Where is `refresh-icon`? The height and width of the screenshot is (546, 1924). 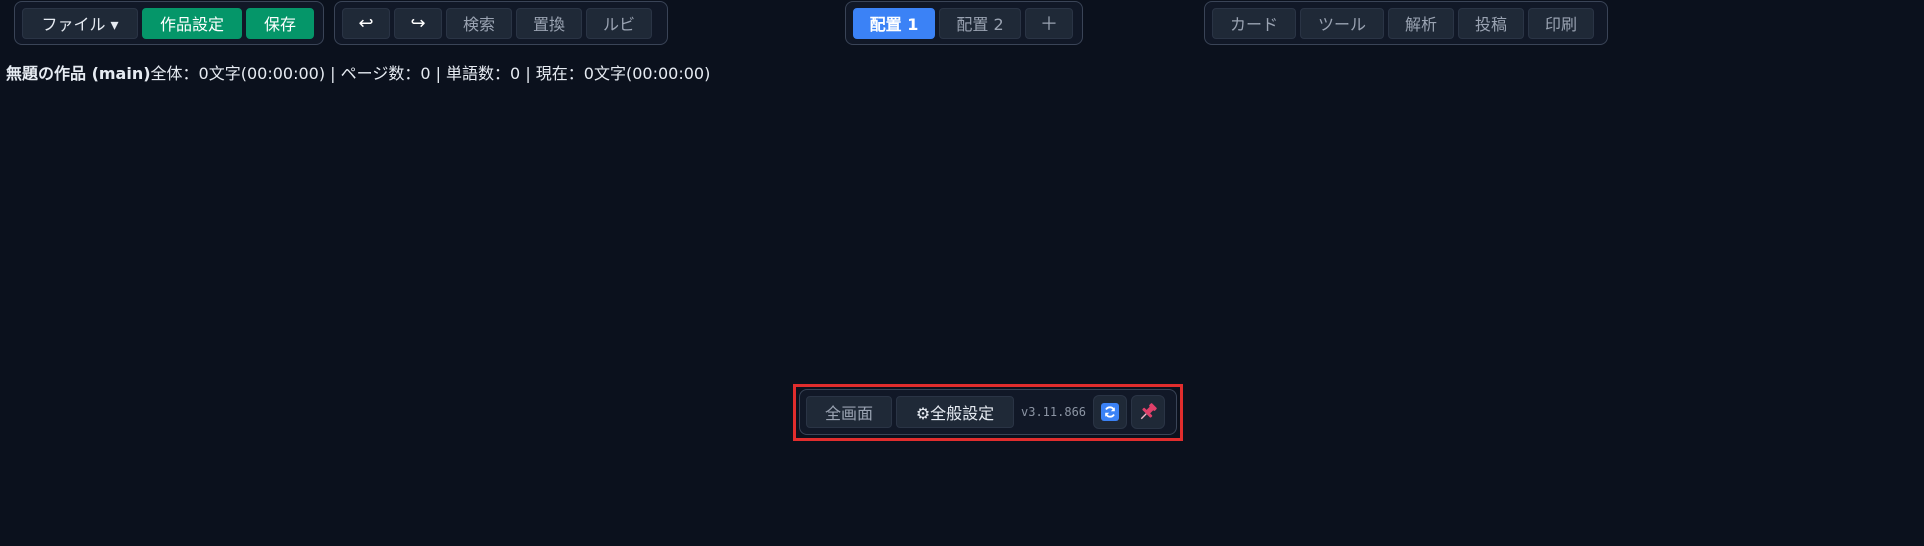
refresh-icon is located at coordinates (1110, 412).